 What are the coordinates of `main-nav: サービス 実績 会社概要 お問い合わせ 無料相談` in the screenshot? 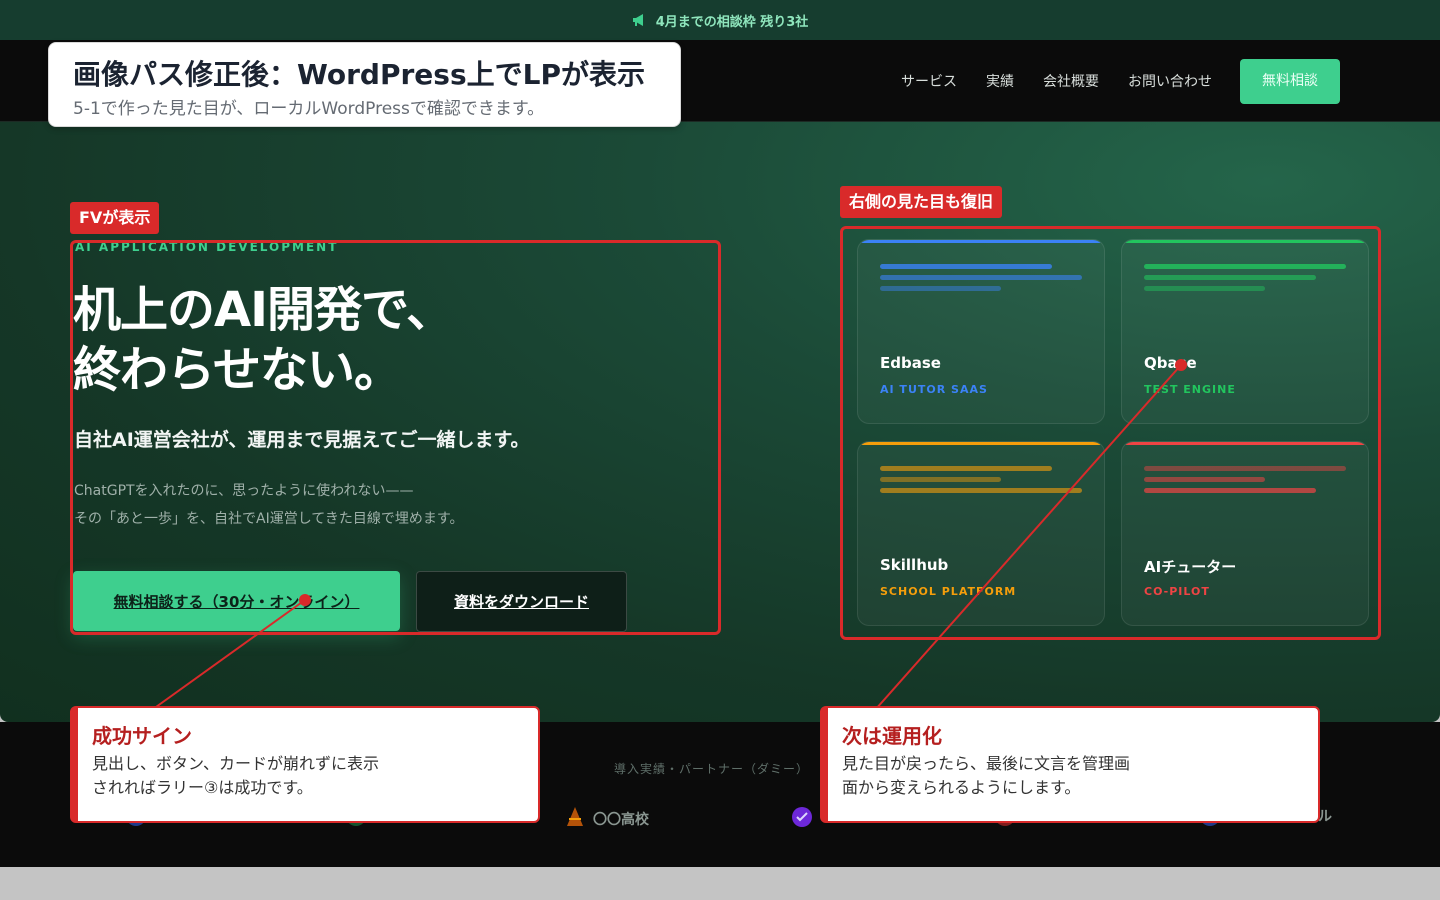 It's located at (1120, 81).